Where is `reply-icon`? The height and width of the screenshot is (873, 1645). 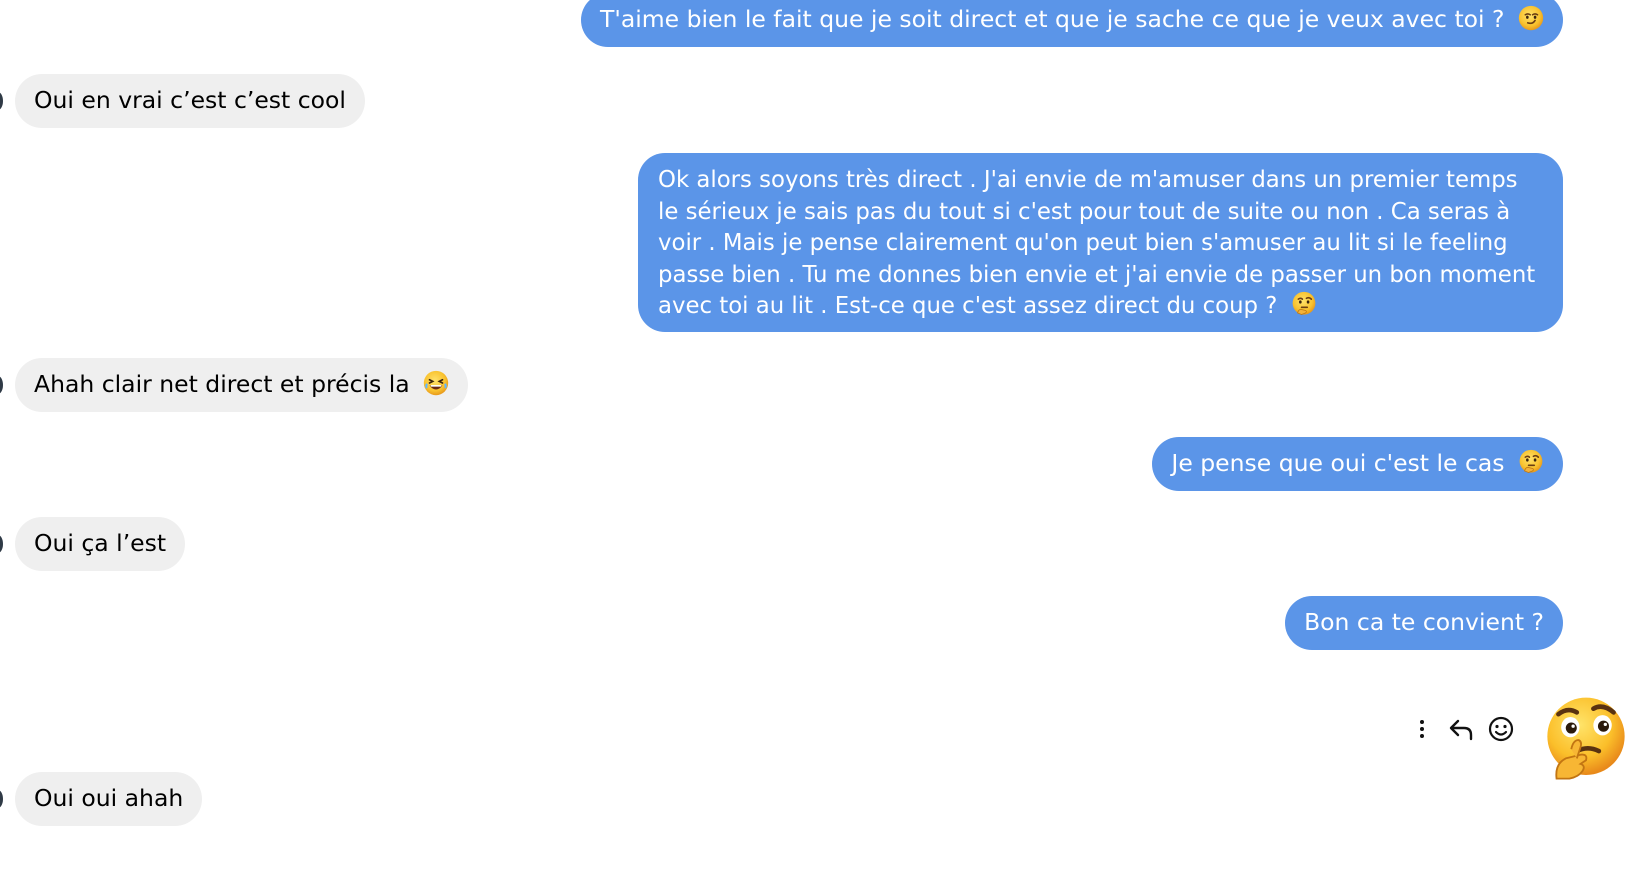 reply-icon is located at coordinates (1461, 729).